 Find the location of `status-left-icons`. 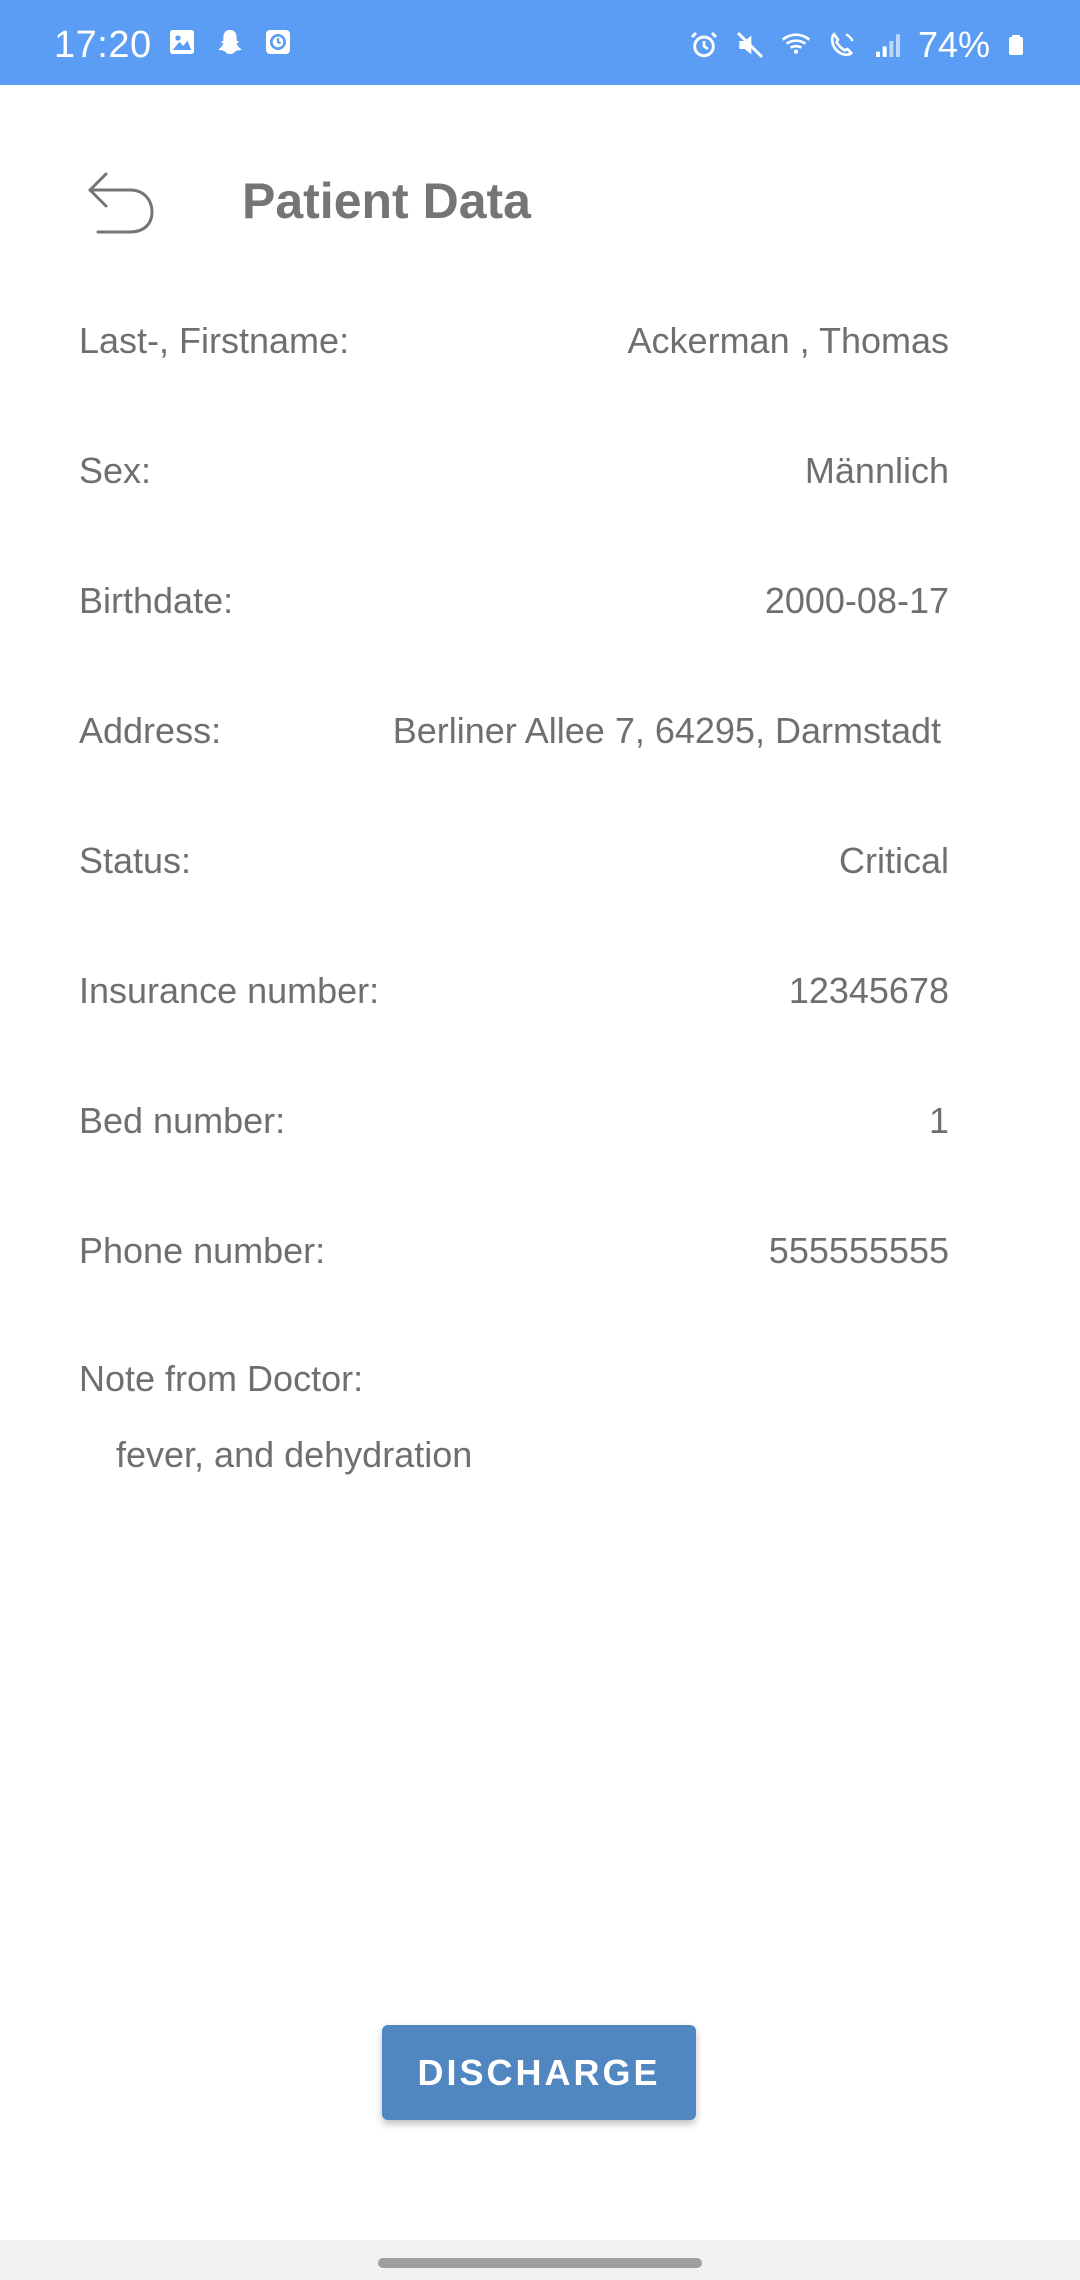

status-left-icons is located at coordinates (230, 42).